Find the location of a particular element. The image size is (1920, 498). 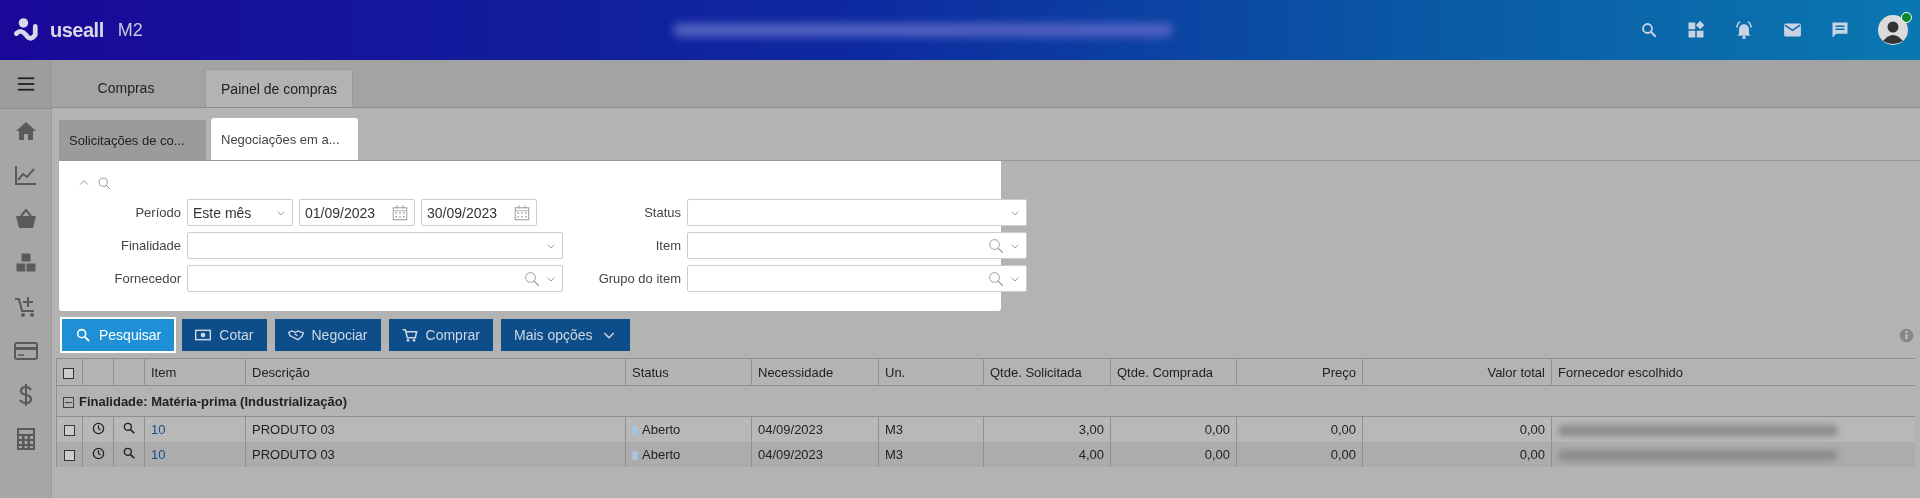

column-header: Un. is located at coordinates (931, 372).